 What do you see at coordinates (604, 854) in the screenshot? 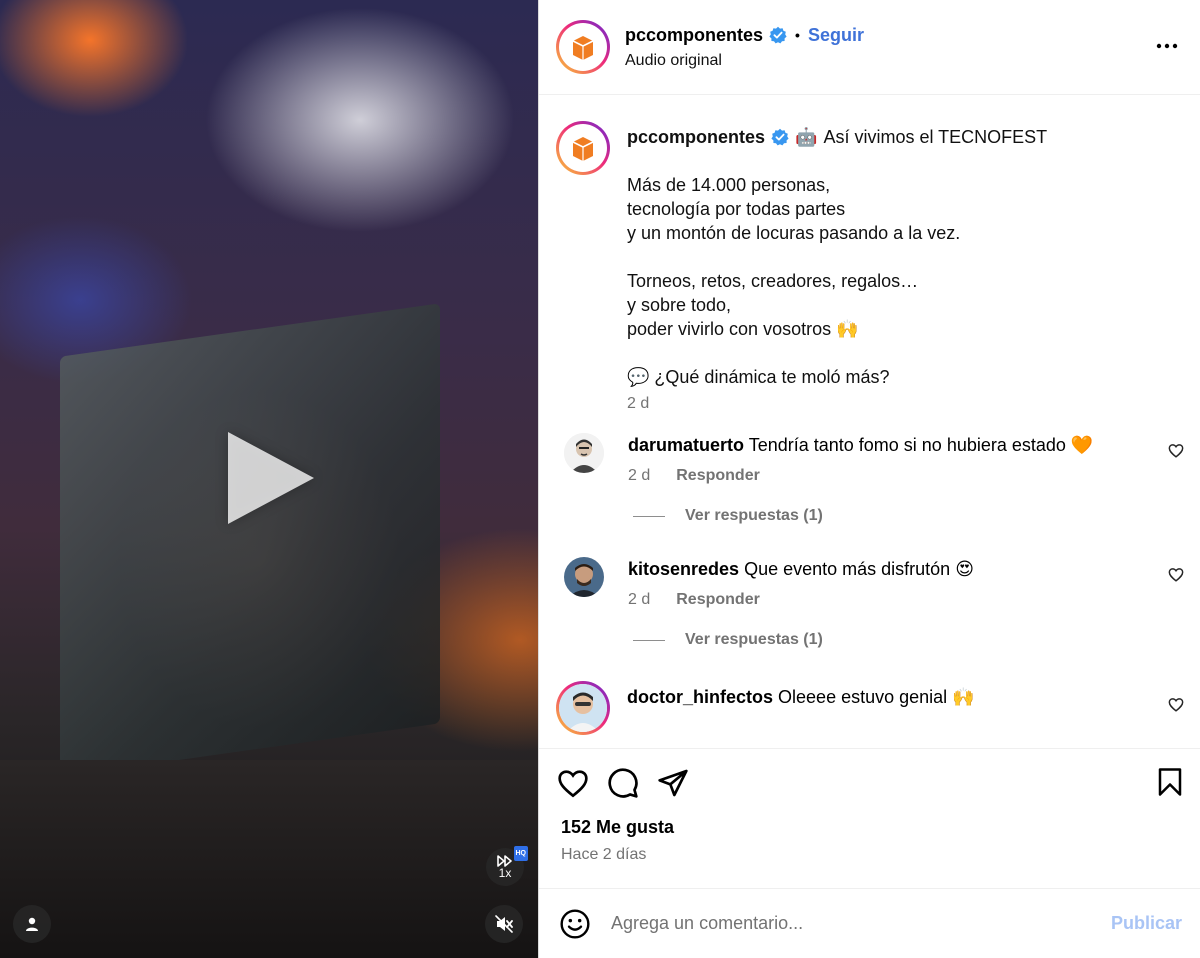
I see `post-date: Hace 2 días` at bounding box center [604, 854].